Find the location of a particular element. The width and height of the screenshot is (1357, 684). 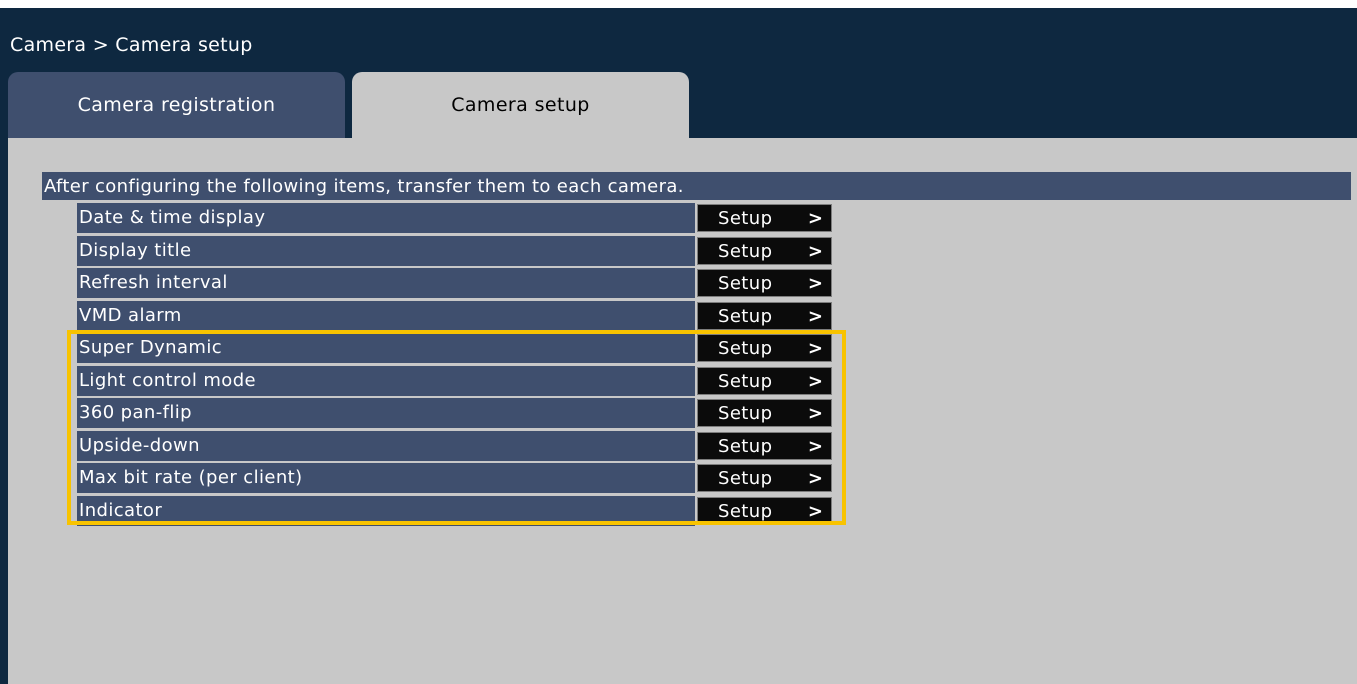

item-label: Max bit rate (per client) is located at coordinates (386, 478).